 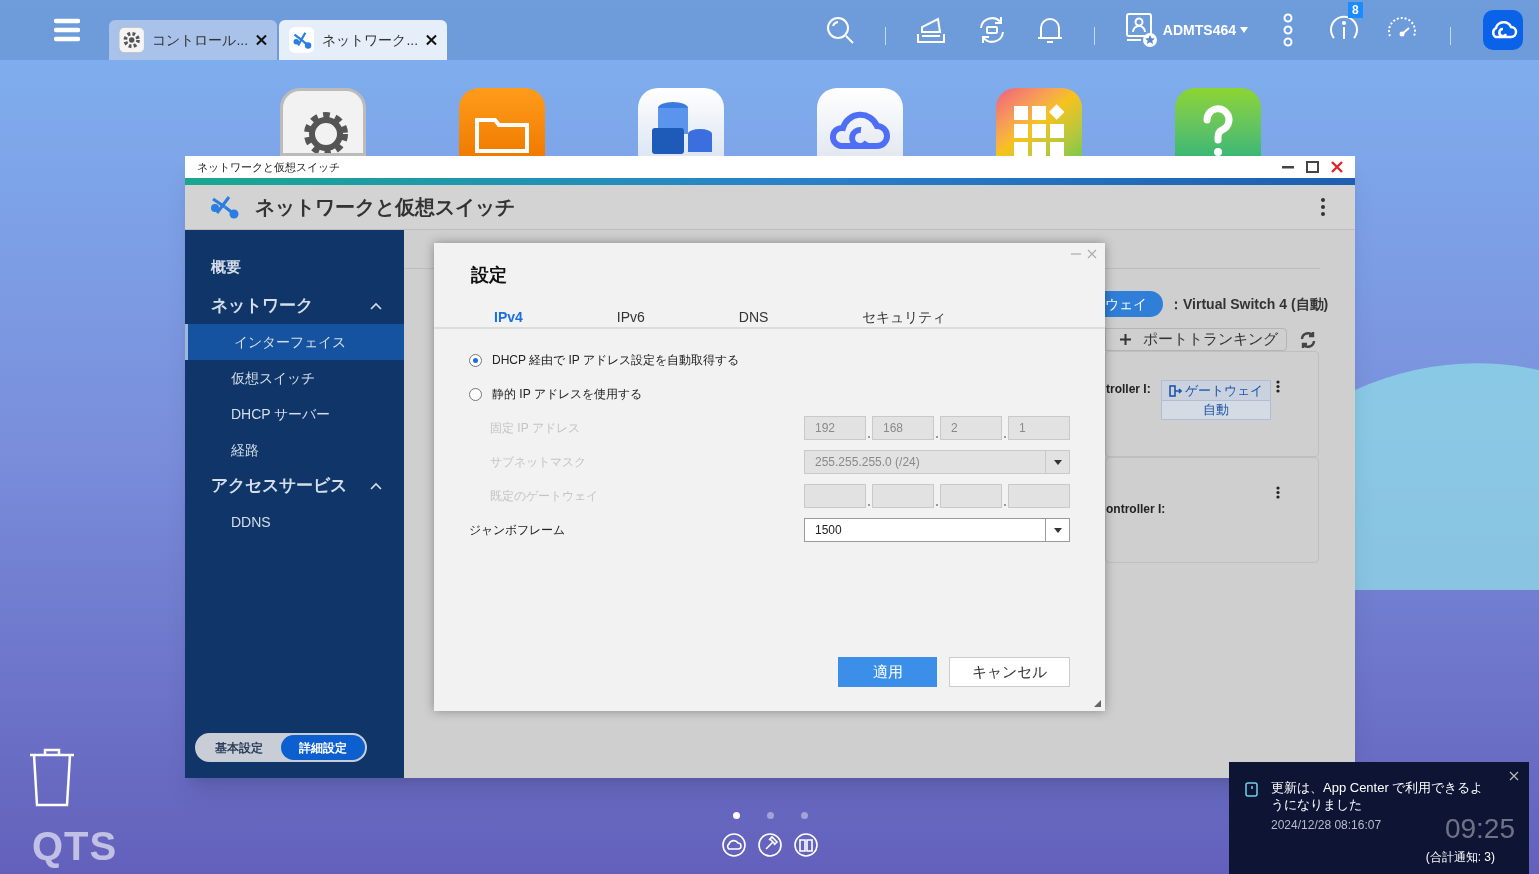 I want to click on search-icon, so click(x=839, y=30).